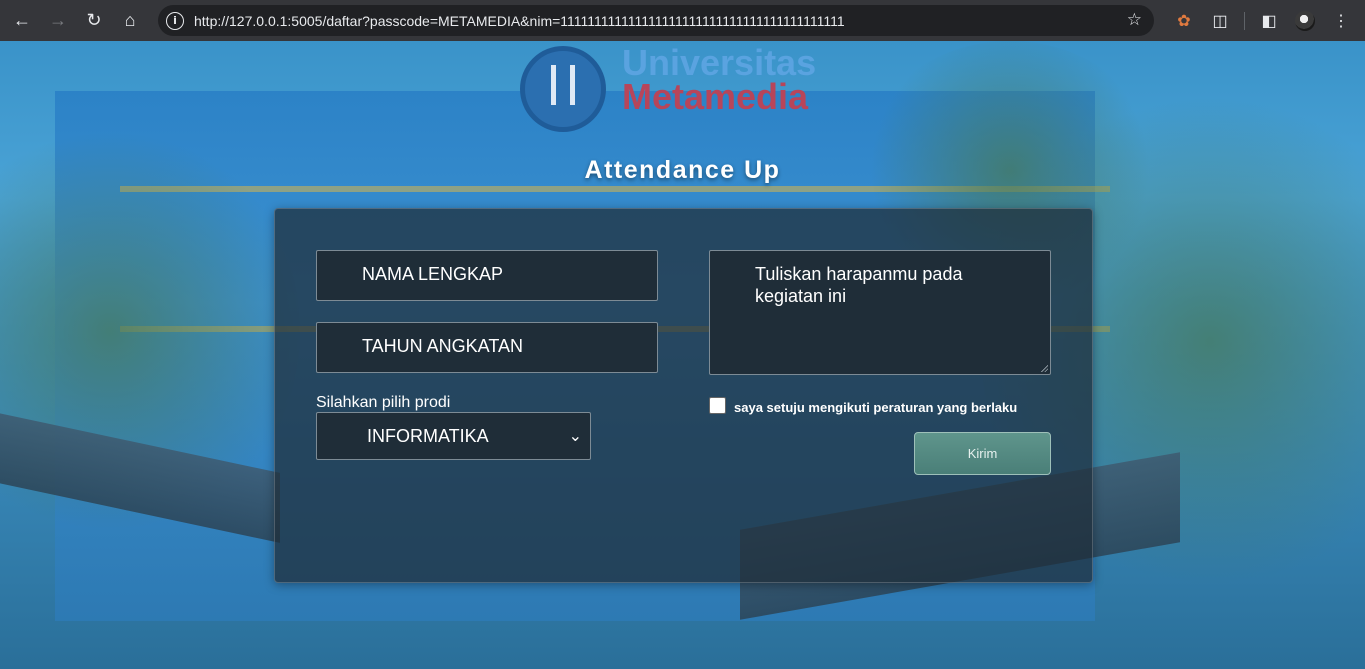 Image resolution: width=1365 pixels, height=669 pixels. I want to click on nama-lengkap-input: NAMA LENGKAP, so click(487, 275).